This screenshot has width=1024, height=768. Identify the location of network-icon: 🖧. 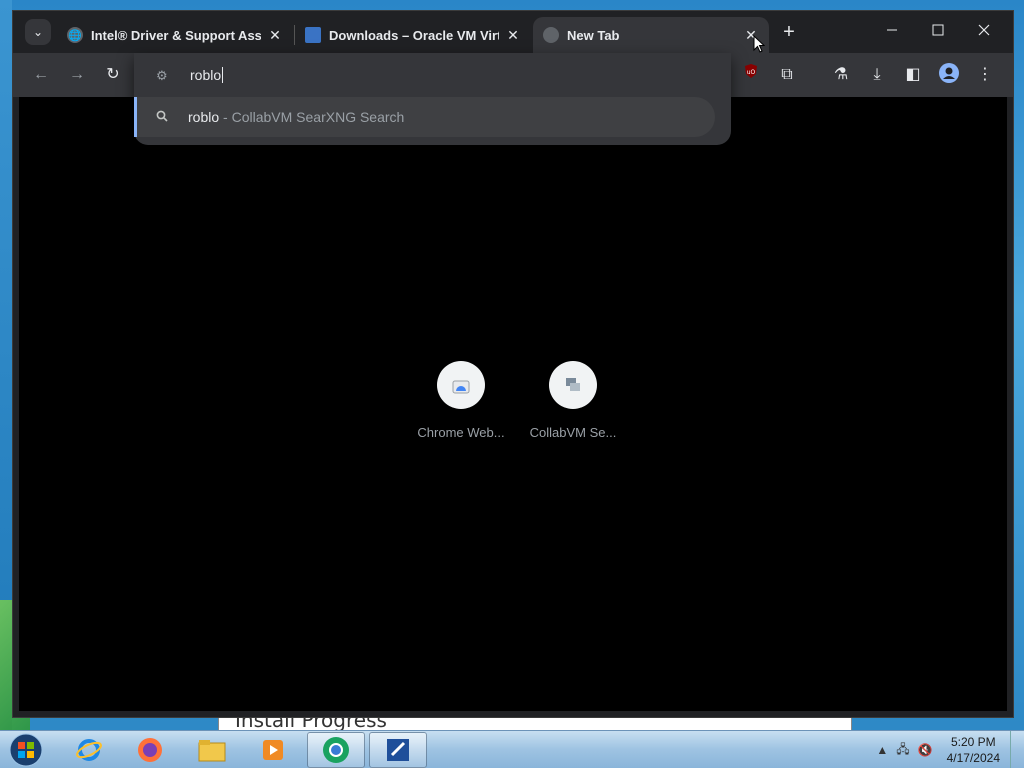
(902, 750).